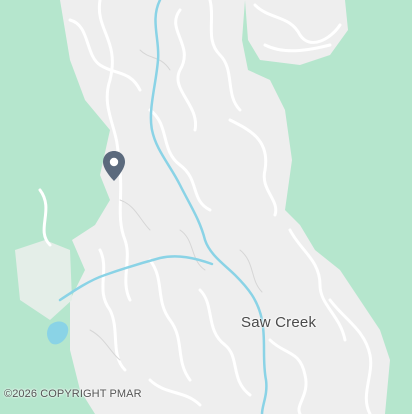 The width and height of the screenshot is (412, 414). Describe the element at coordinates (279, 322) in the screenshot. I see `place-label-saw-creek: Saw Creek` at that location.